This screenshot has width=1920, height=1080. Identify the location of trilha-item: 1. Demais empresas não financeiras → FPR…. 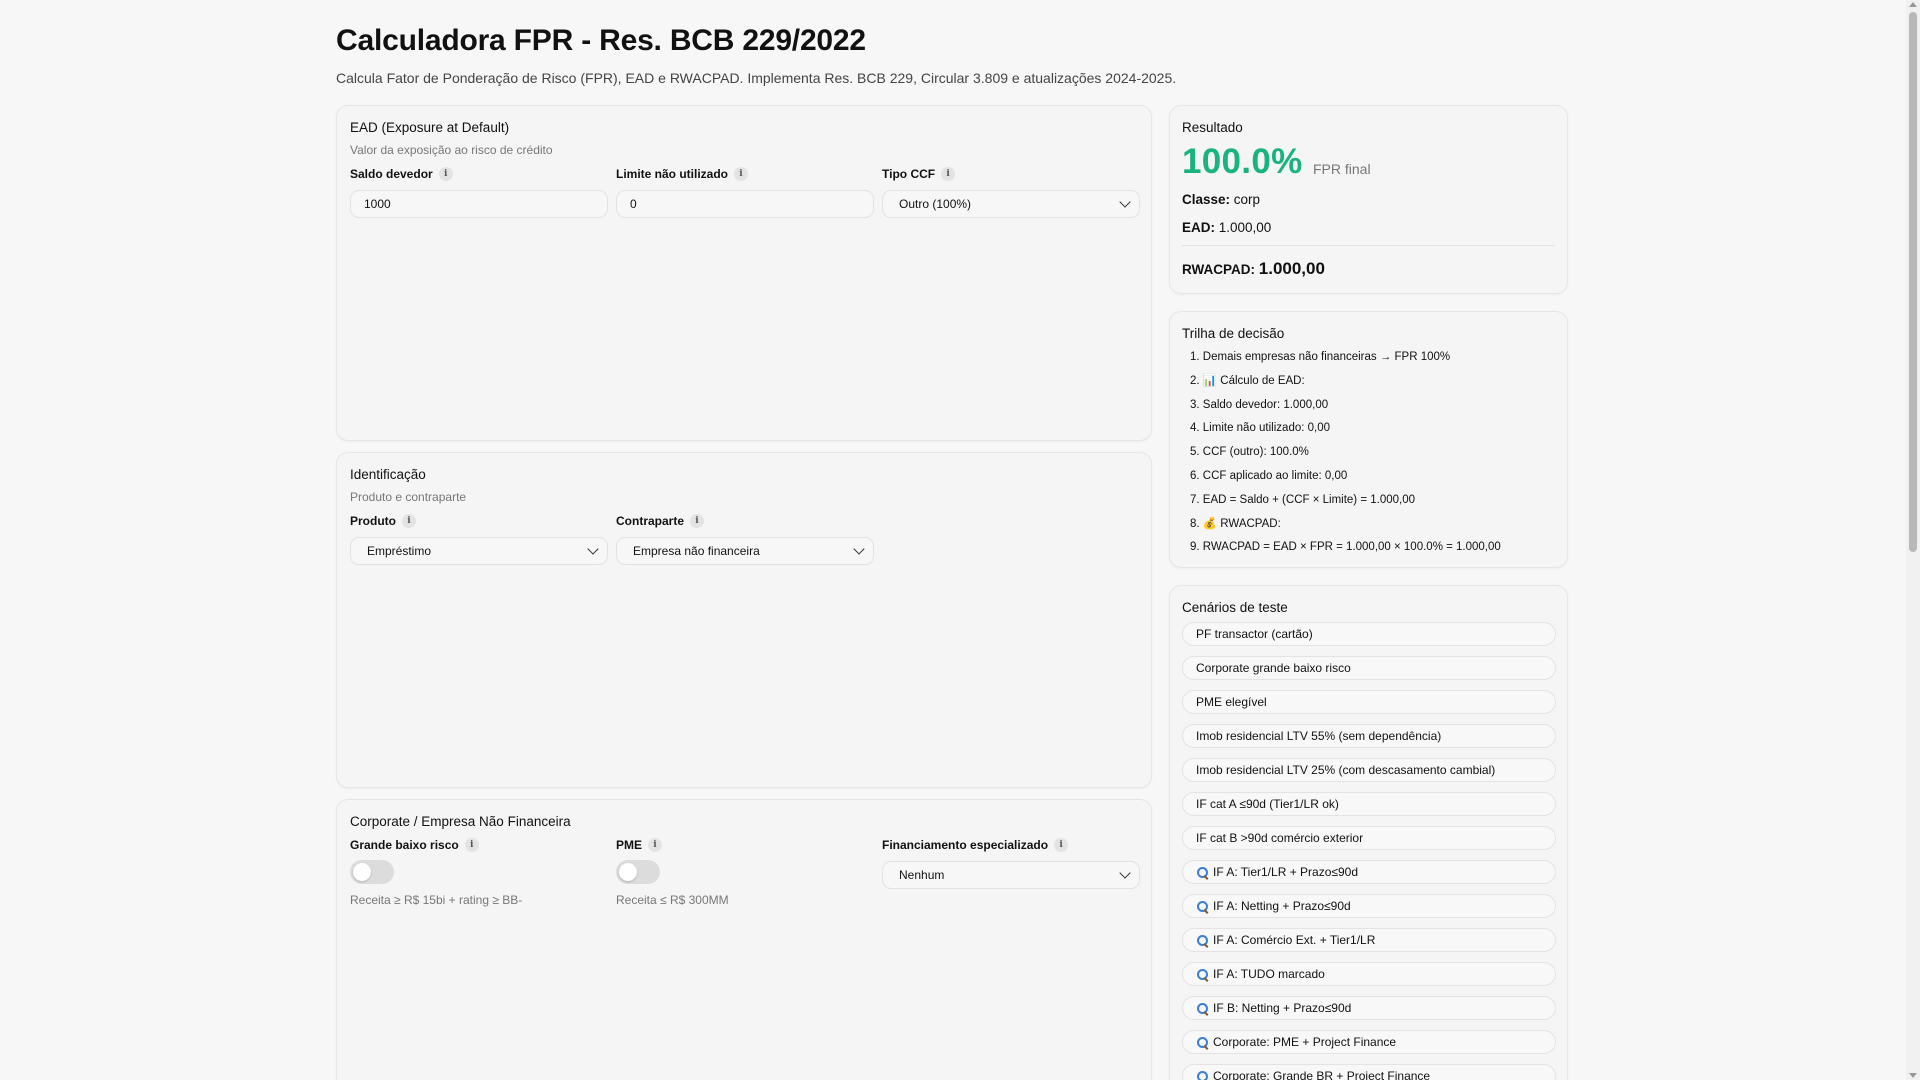
(1320, 357).